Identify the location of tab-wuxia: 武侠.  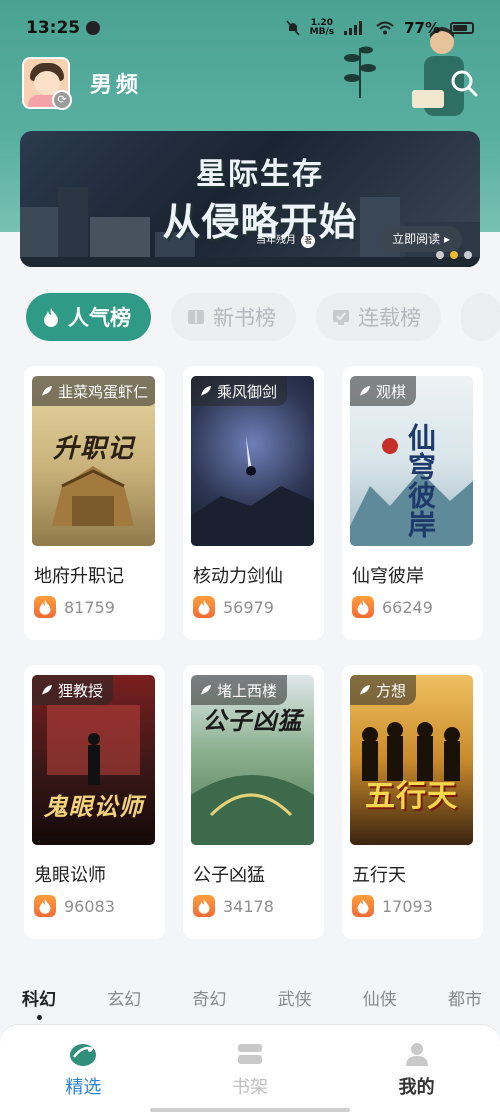
(295, 997).